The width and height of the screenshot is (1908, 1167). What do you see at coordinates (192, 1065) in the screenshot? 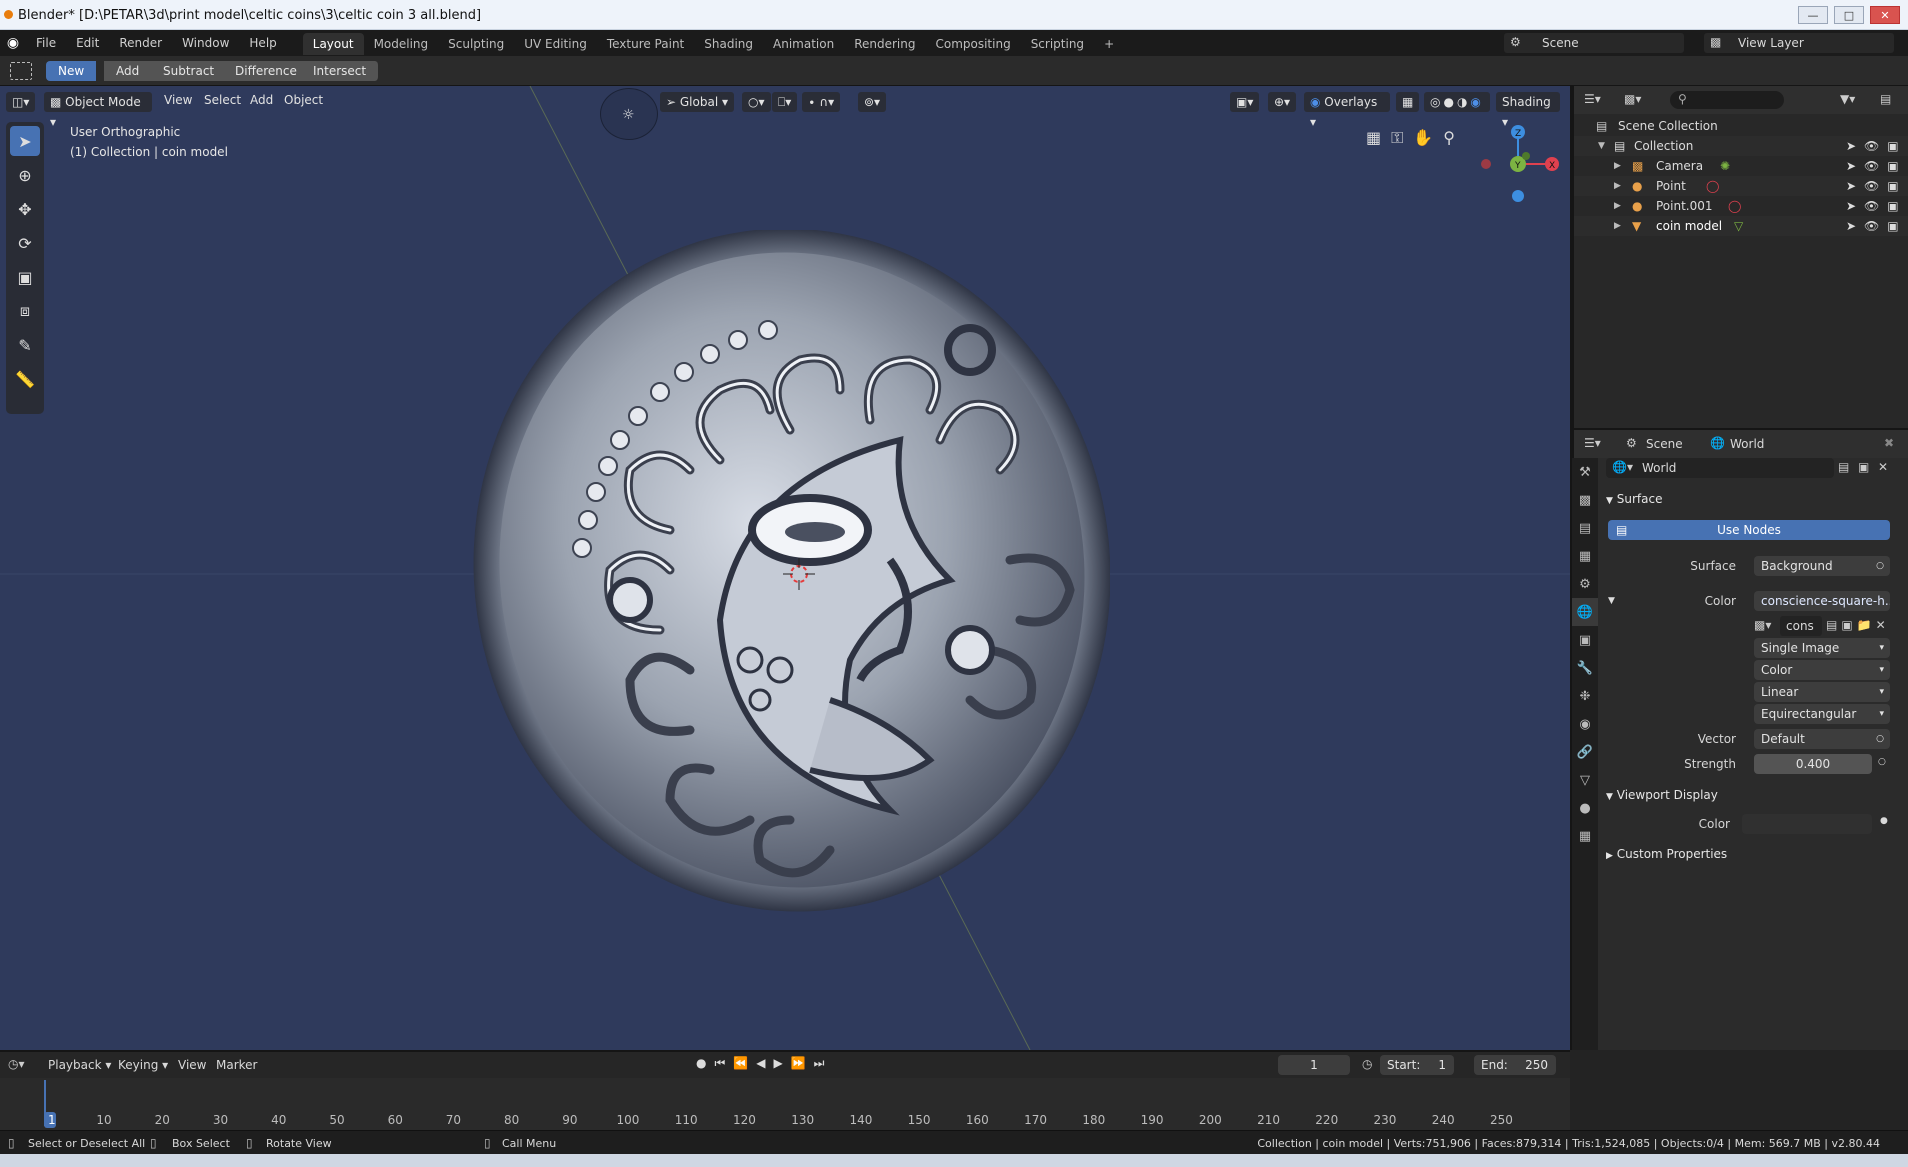
I see `timeline-menu-view: View` at bounding box center [192, 1065].